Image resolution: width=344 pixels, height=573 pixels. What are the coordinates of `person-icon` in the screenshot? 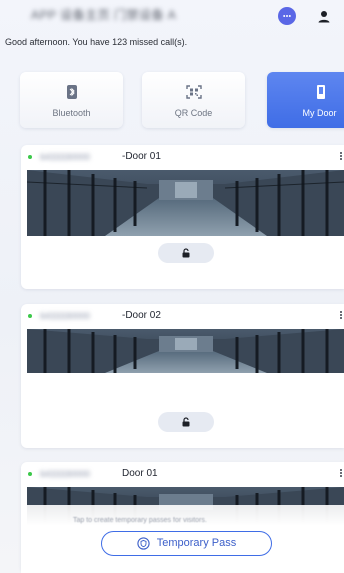 It's located at (324, 17).